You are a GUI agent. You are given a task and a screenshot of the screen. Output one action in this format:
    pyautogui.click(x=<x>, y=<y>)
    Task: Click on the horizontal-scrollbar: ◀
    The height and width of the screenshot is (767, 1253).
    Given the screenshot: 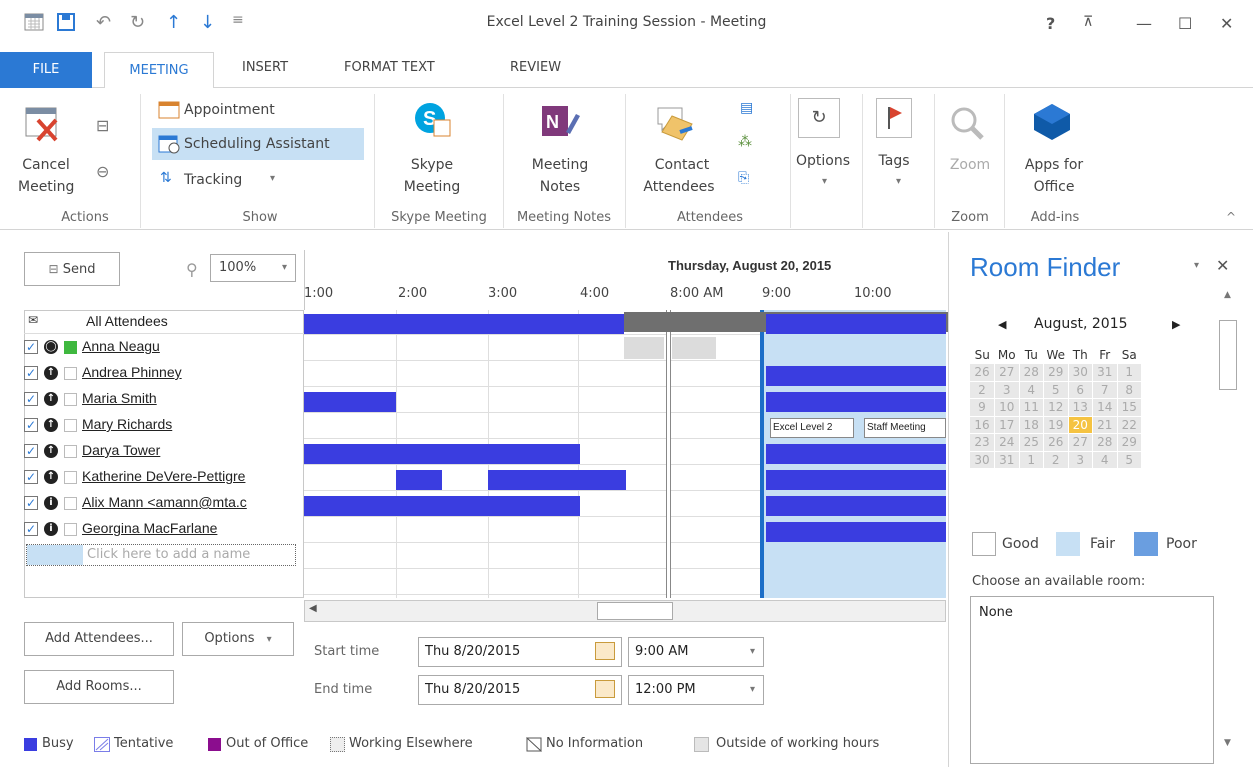 What is the action you would take?
    pyautogui.click(x=625, y=611)
    